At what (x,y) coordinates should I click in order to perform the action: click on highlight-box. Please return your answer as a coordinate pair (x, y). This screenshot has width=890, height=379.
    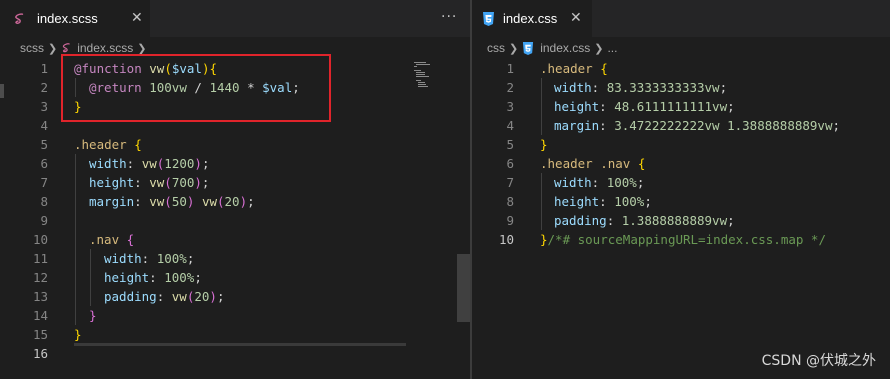
    Looking at the image, I should click on (196, 88).